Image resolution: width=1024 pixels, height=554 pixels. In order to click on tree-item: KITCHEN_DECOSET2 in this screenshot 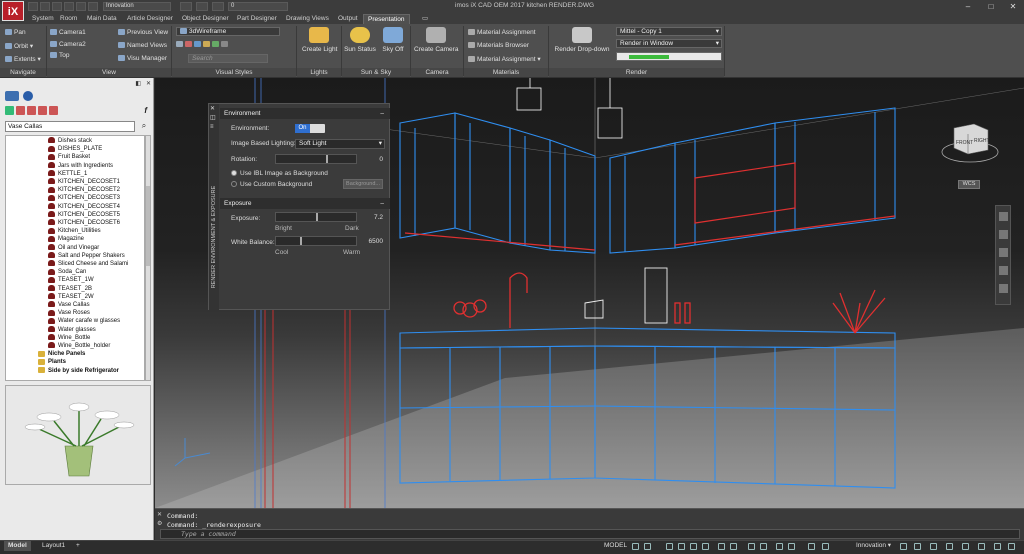, I will do `click(64, 190)`.